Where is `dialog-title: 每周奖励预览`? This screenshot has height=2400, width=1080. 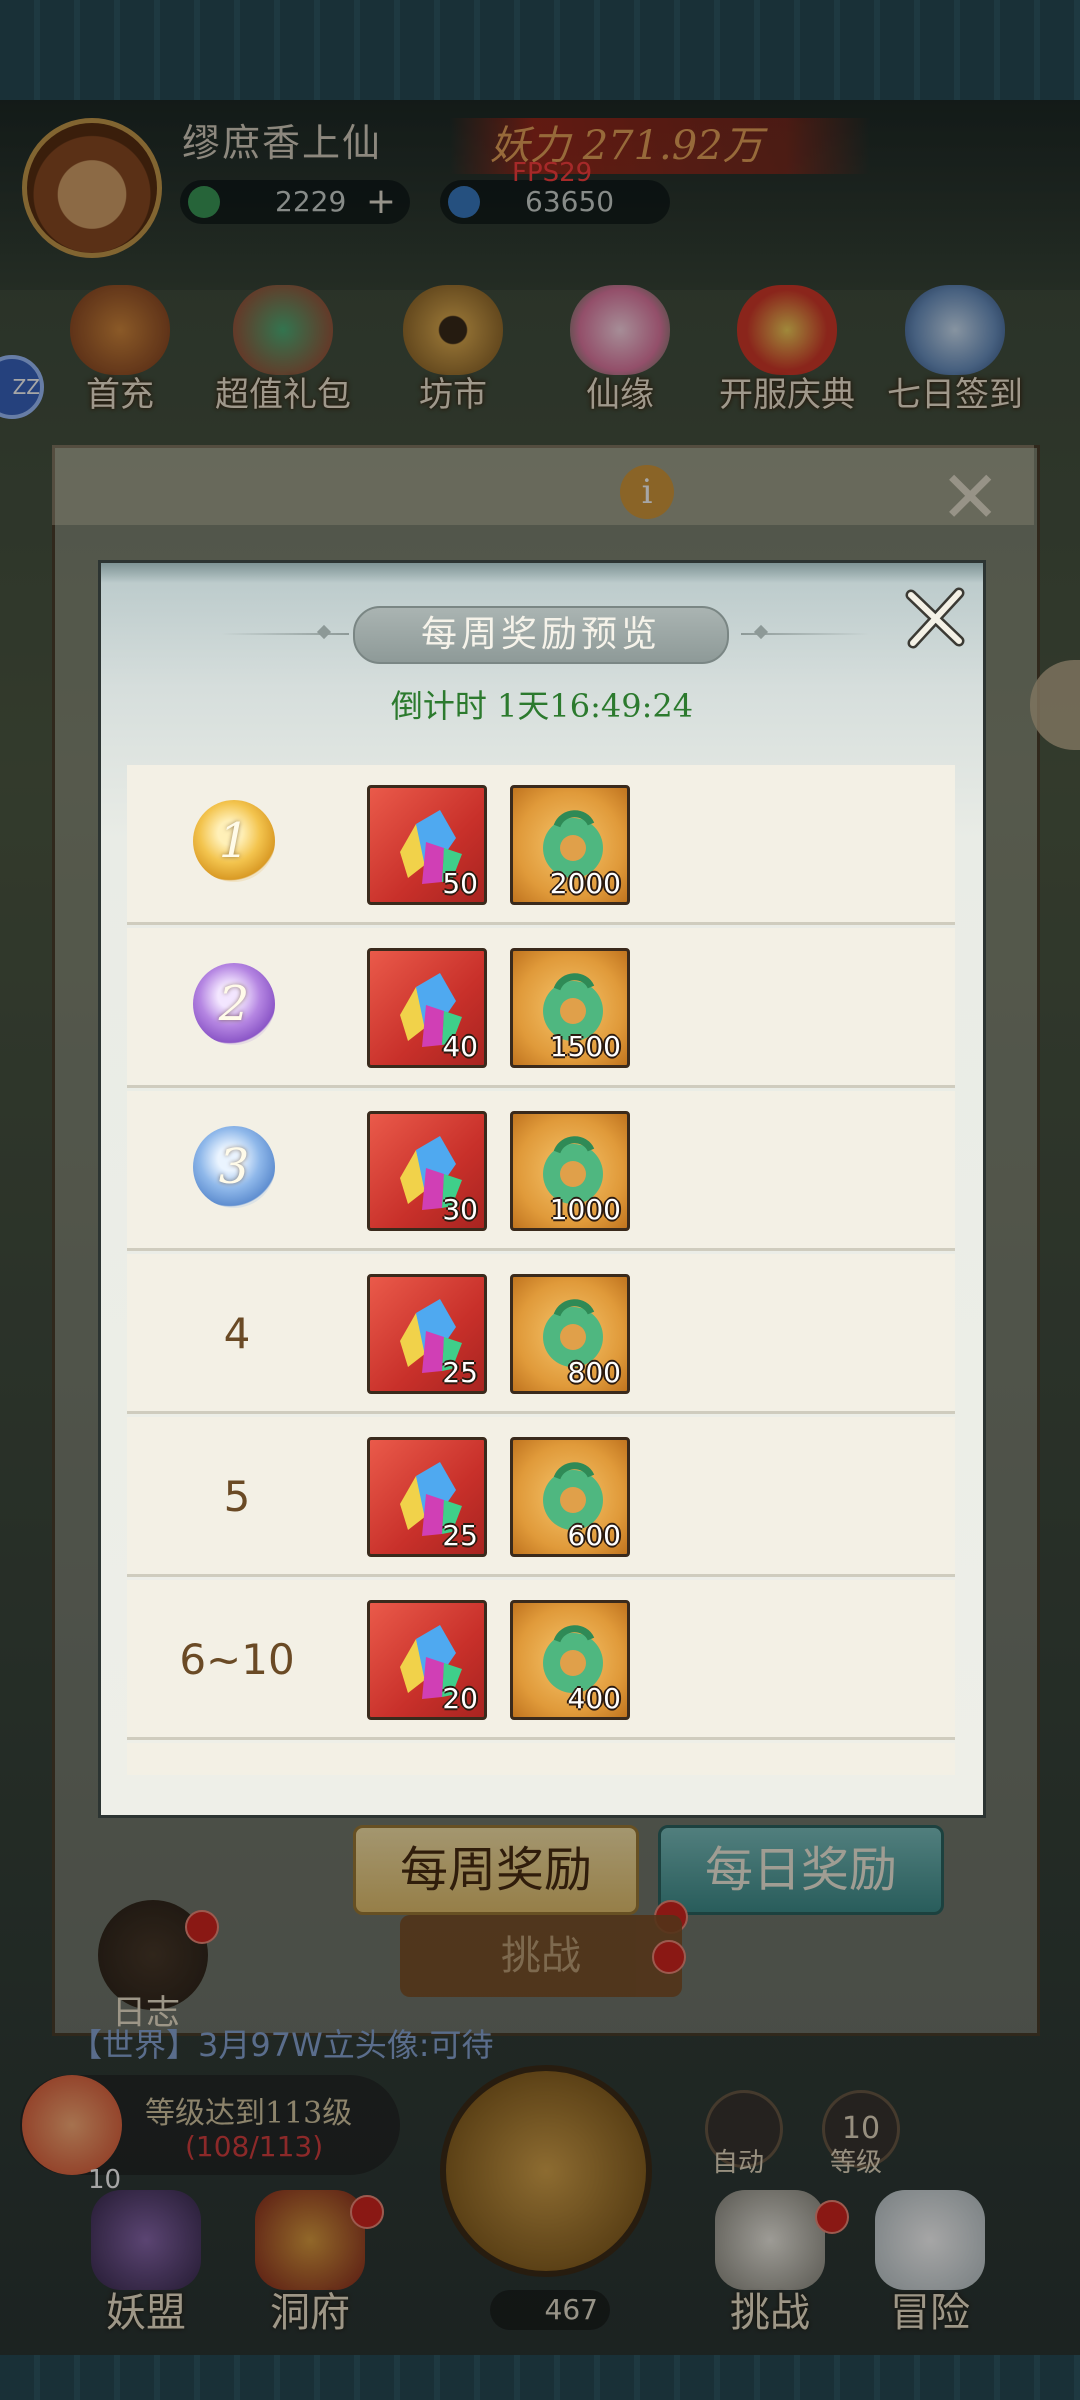
dialog-title: 每周奖励预览 is located at coordinates (541, 635).